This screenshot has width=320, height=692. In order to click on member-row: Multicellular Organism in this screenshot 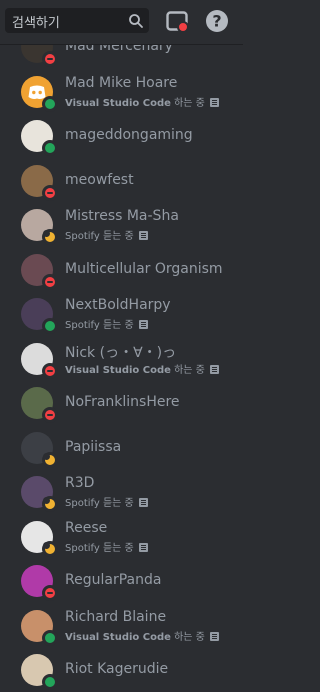, I will do `click(121, 270)`.